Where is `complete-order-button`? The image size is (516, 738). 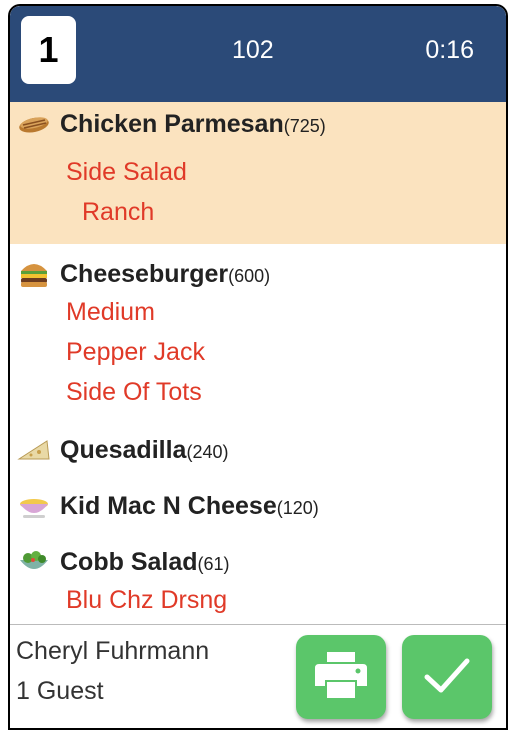
complete-order-button is located at coordinates (447, 677).